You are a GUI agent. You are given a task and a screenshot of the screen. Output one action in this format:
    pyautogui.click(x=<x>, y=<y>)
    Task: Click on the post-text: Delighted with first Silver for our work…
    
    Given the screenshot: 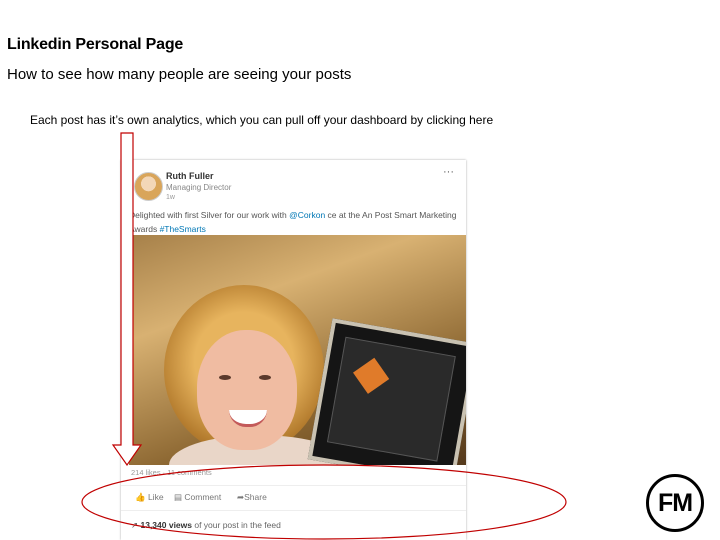 What is the action you would take?
    pyautogui.click(x=294, y=222)
    